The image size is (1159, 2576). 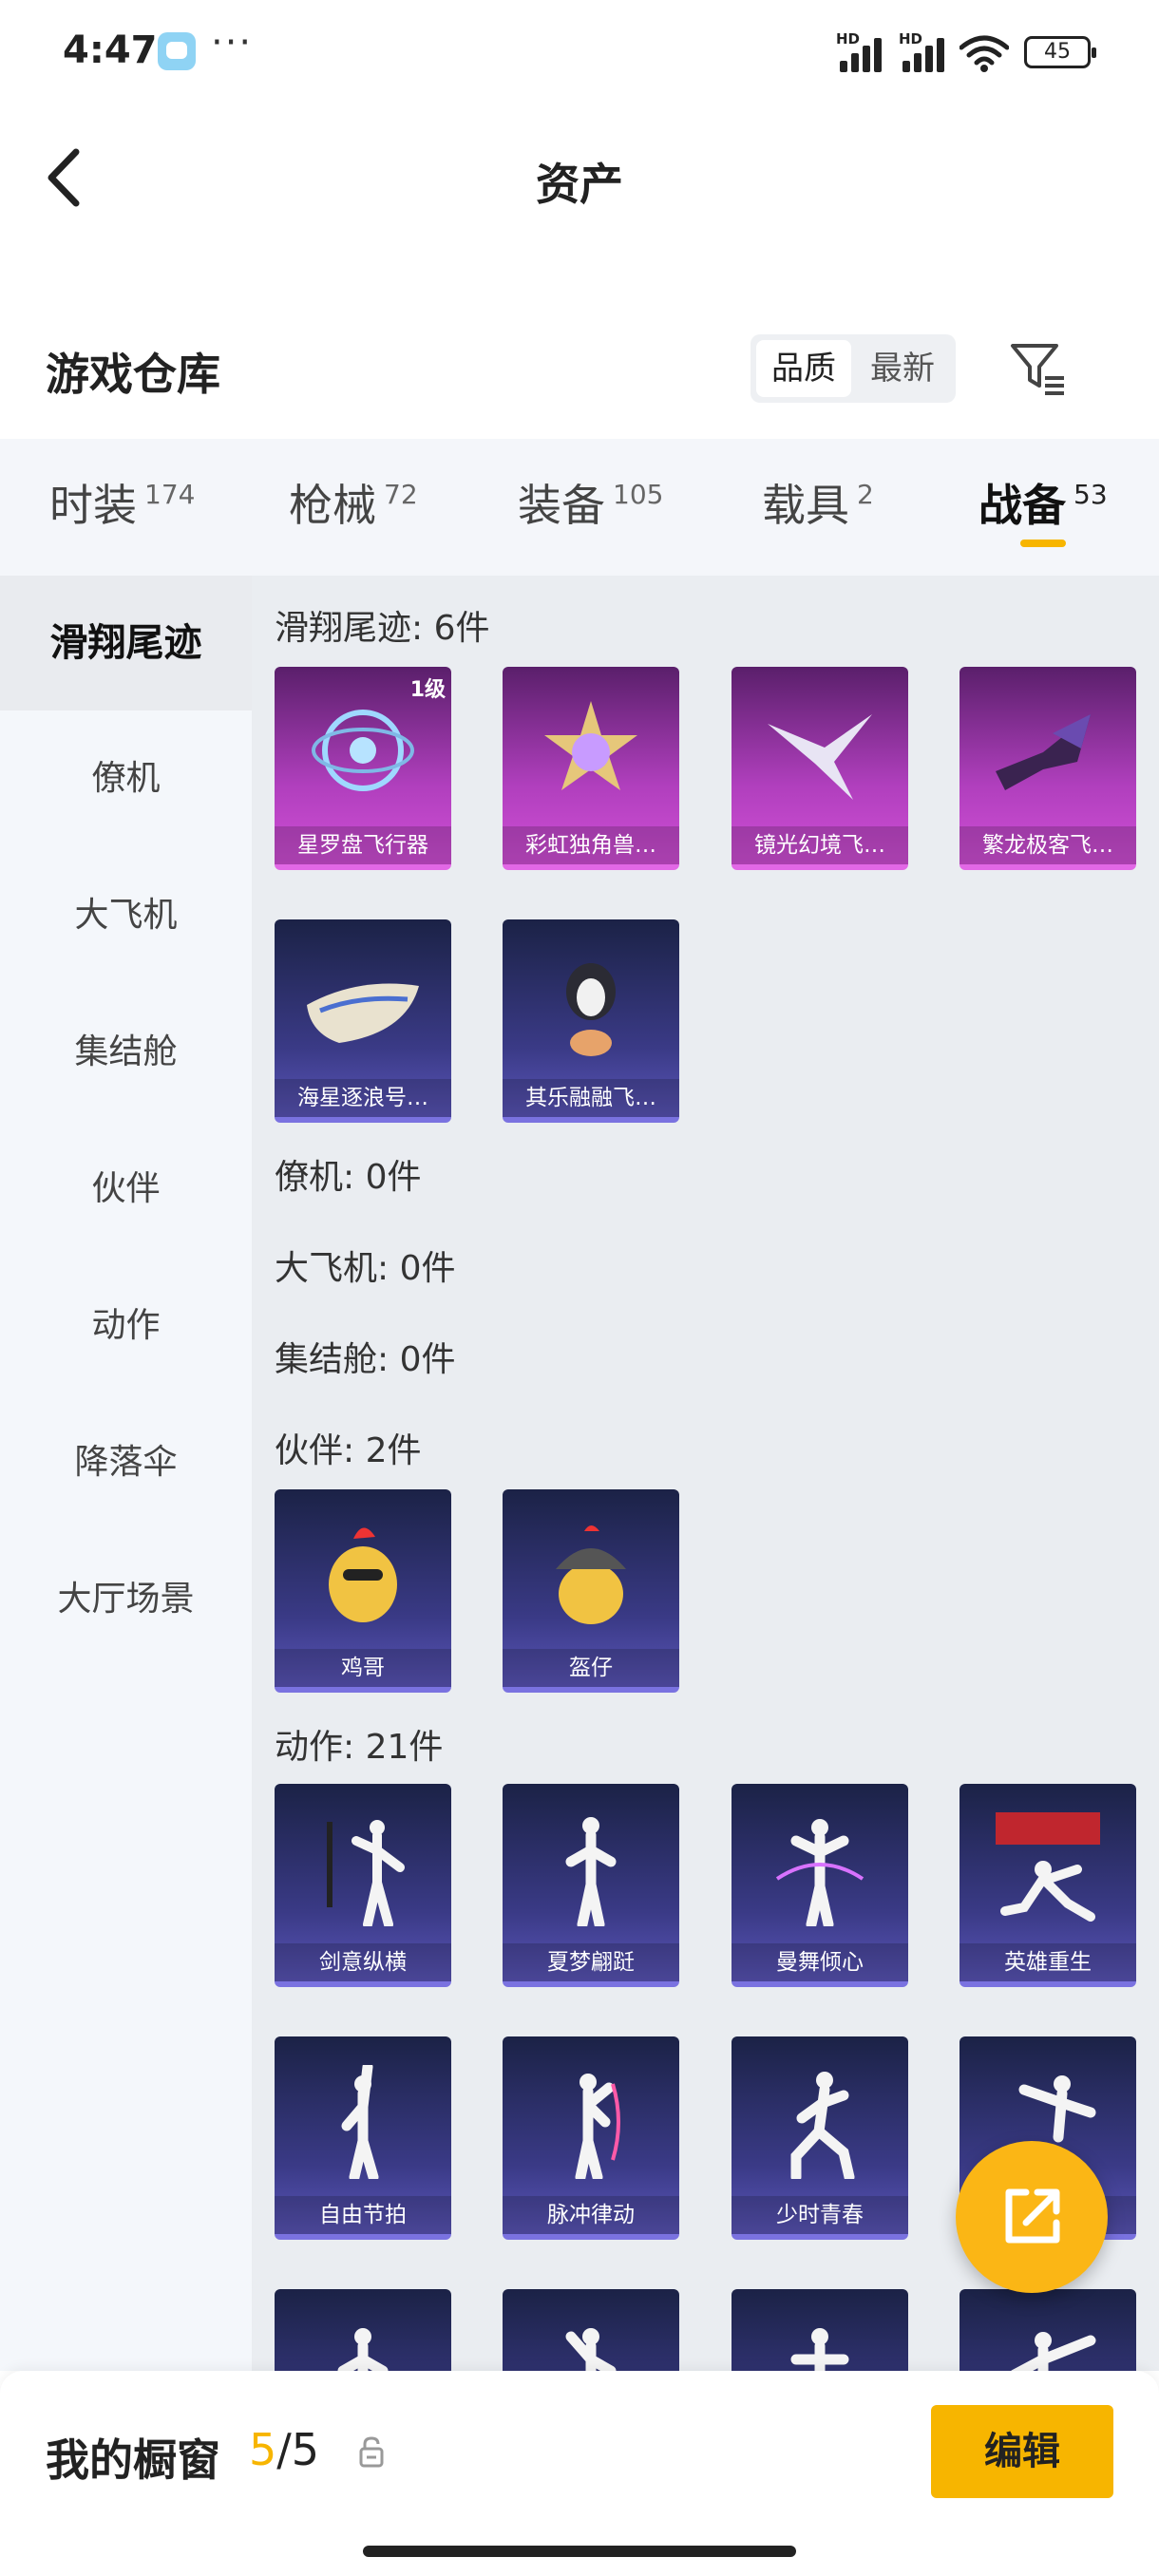 What do you see at coordinates (126, 1599) in the screenshot?
I see `sidebar-item-lobby-scene: 大厅场景` at bounding box center [126, 1599].